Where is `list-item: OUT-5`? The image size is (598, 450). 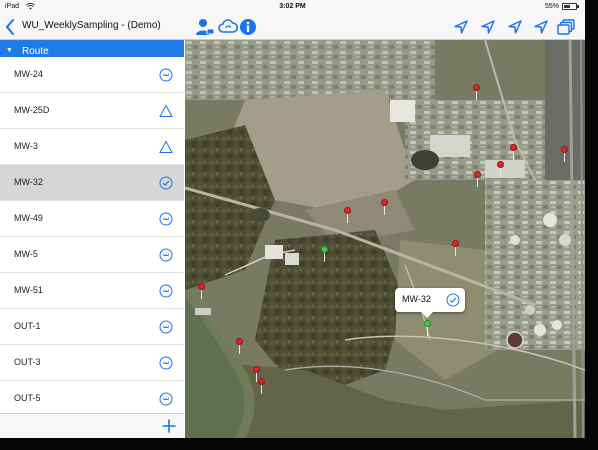
list-item: OUT-5 is located at coordinates (92, 397).